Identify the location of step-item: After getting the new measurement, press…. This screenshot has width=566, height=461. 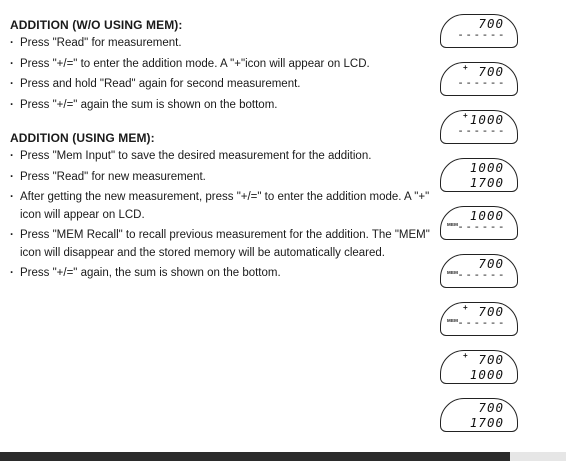
(225, 206).